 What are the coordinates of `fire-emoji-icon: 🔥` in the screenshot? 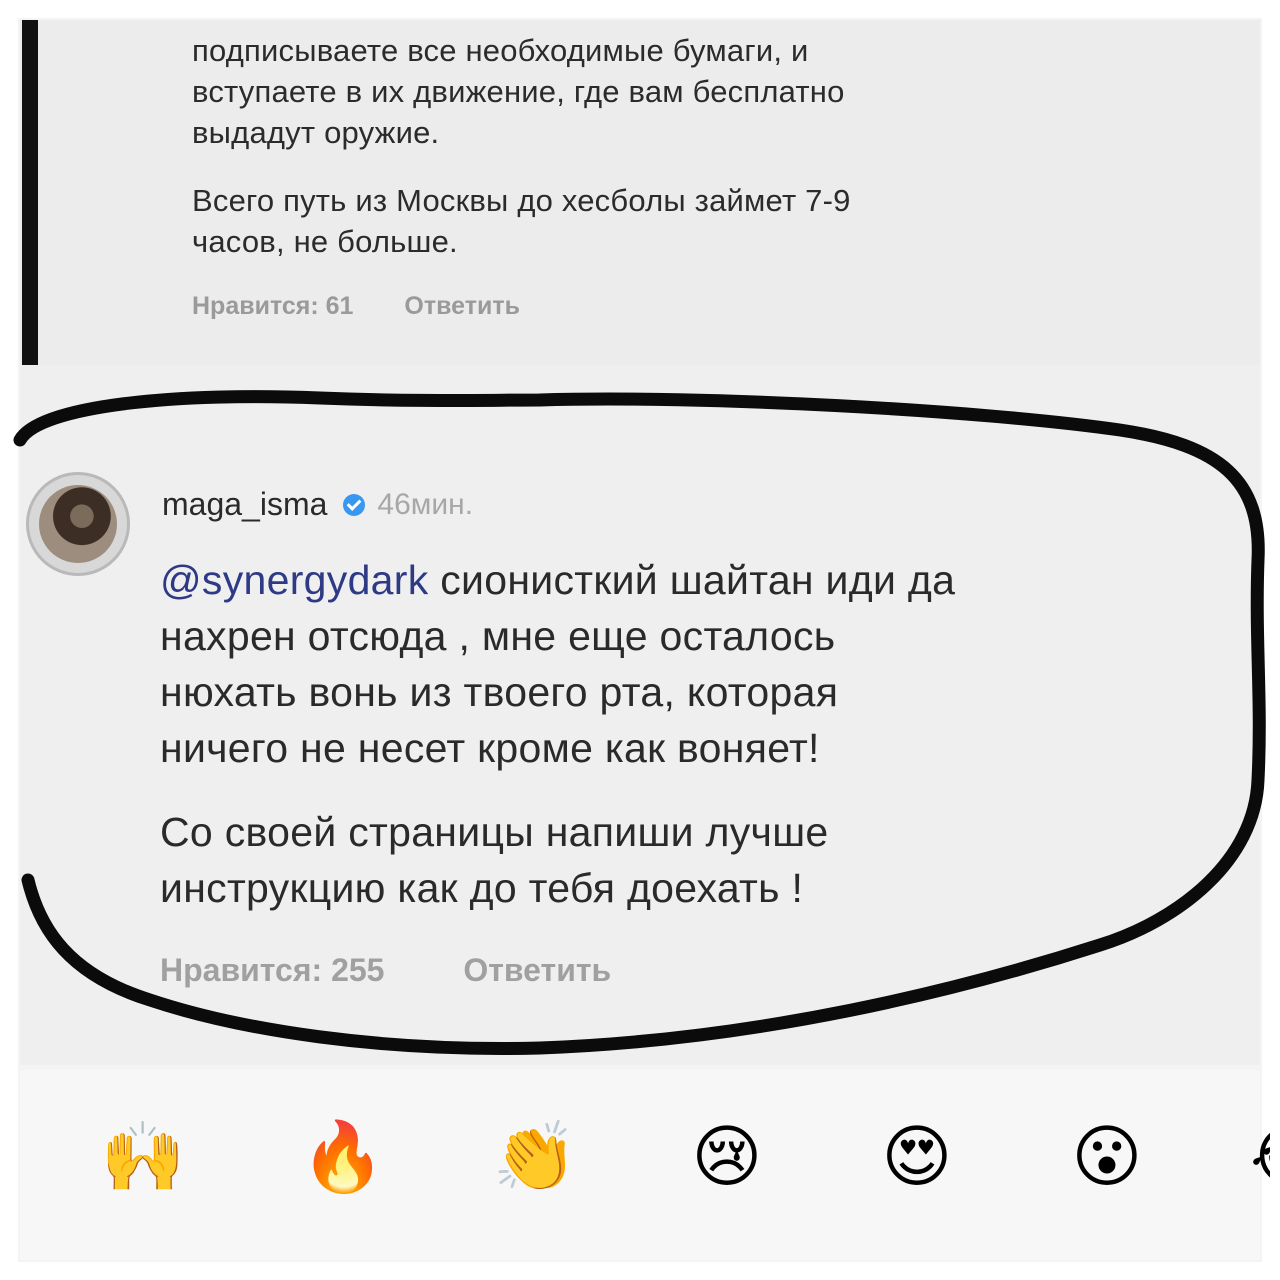 It's located at (343, 1157).